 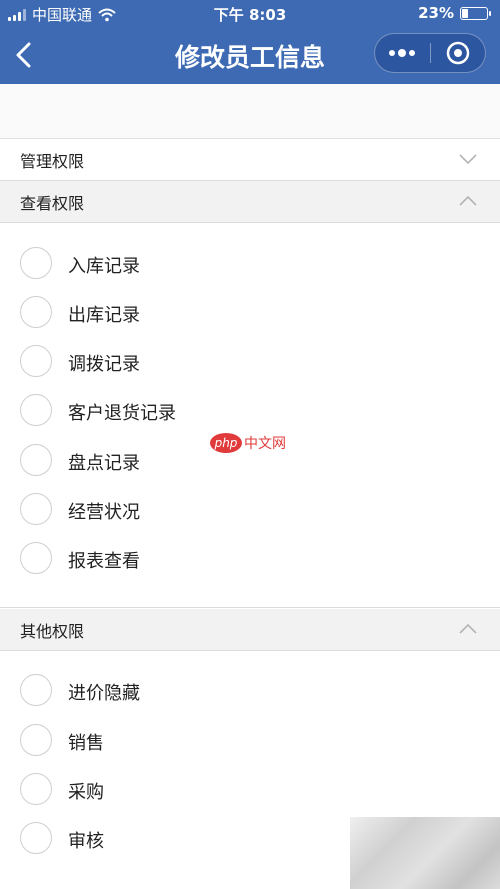 I want to click on option-label: 调拨记录, so click(x=104, y=364).